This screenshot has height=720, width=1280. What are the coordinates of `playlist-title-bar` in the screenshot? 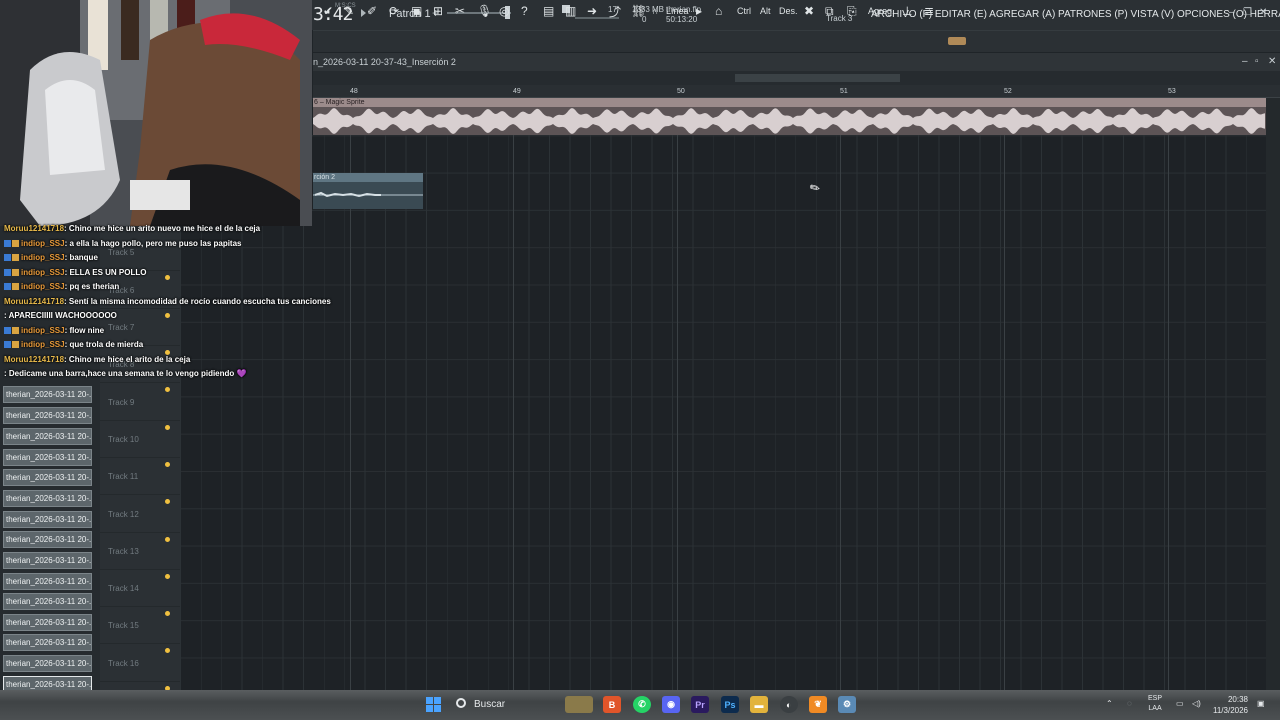 It's located at (796, 62).